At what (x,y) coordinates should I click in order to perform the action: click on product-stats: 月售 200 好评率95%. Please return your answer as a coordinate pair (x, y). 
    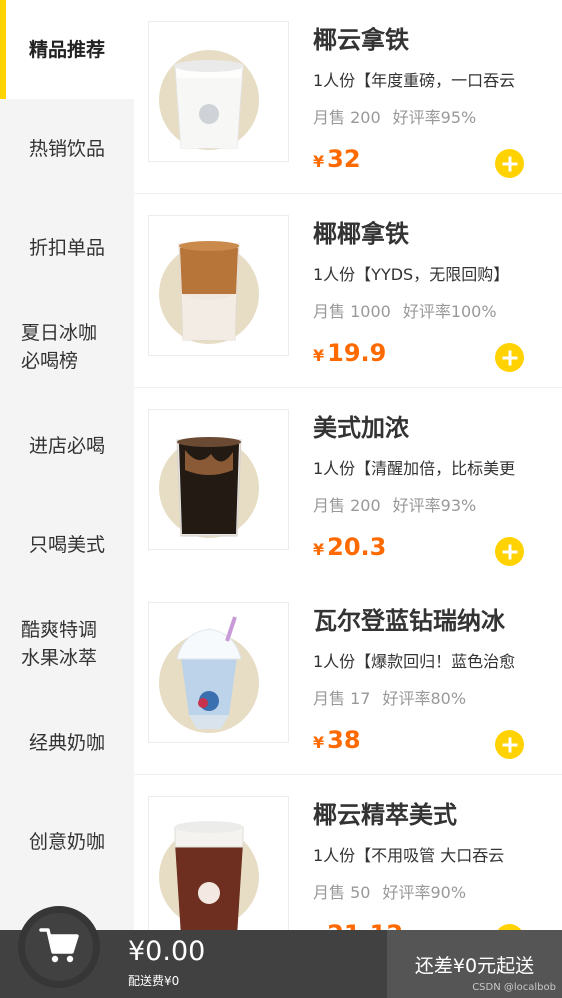
    Looking at the image, I should click on (394, 116).